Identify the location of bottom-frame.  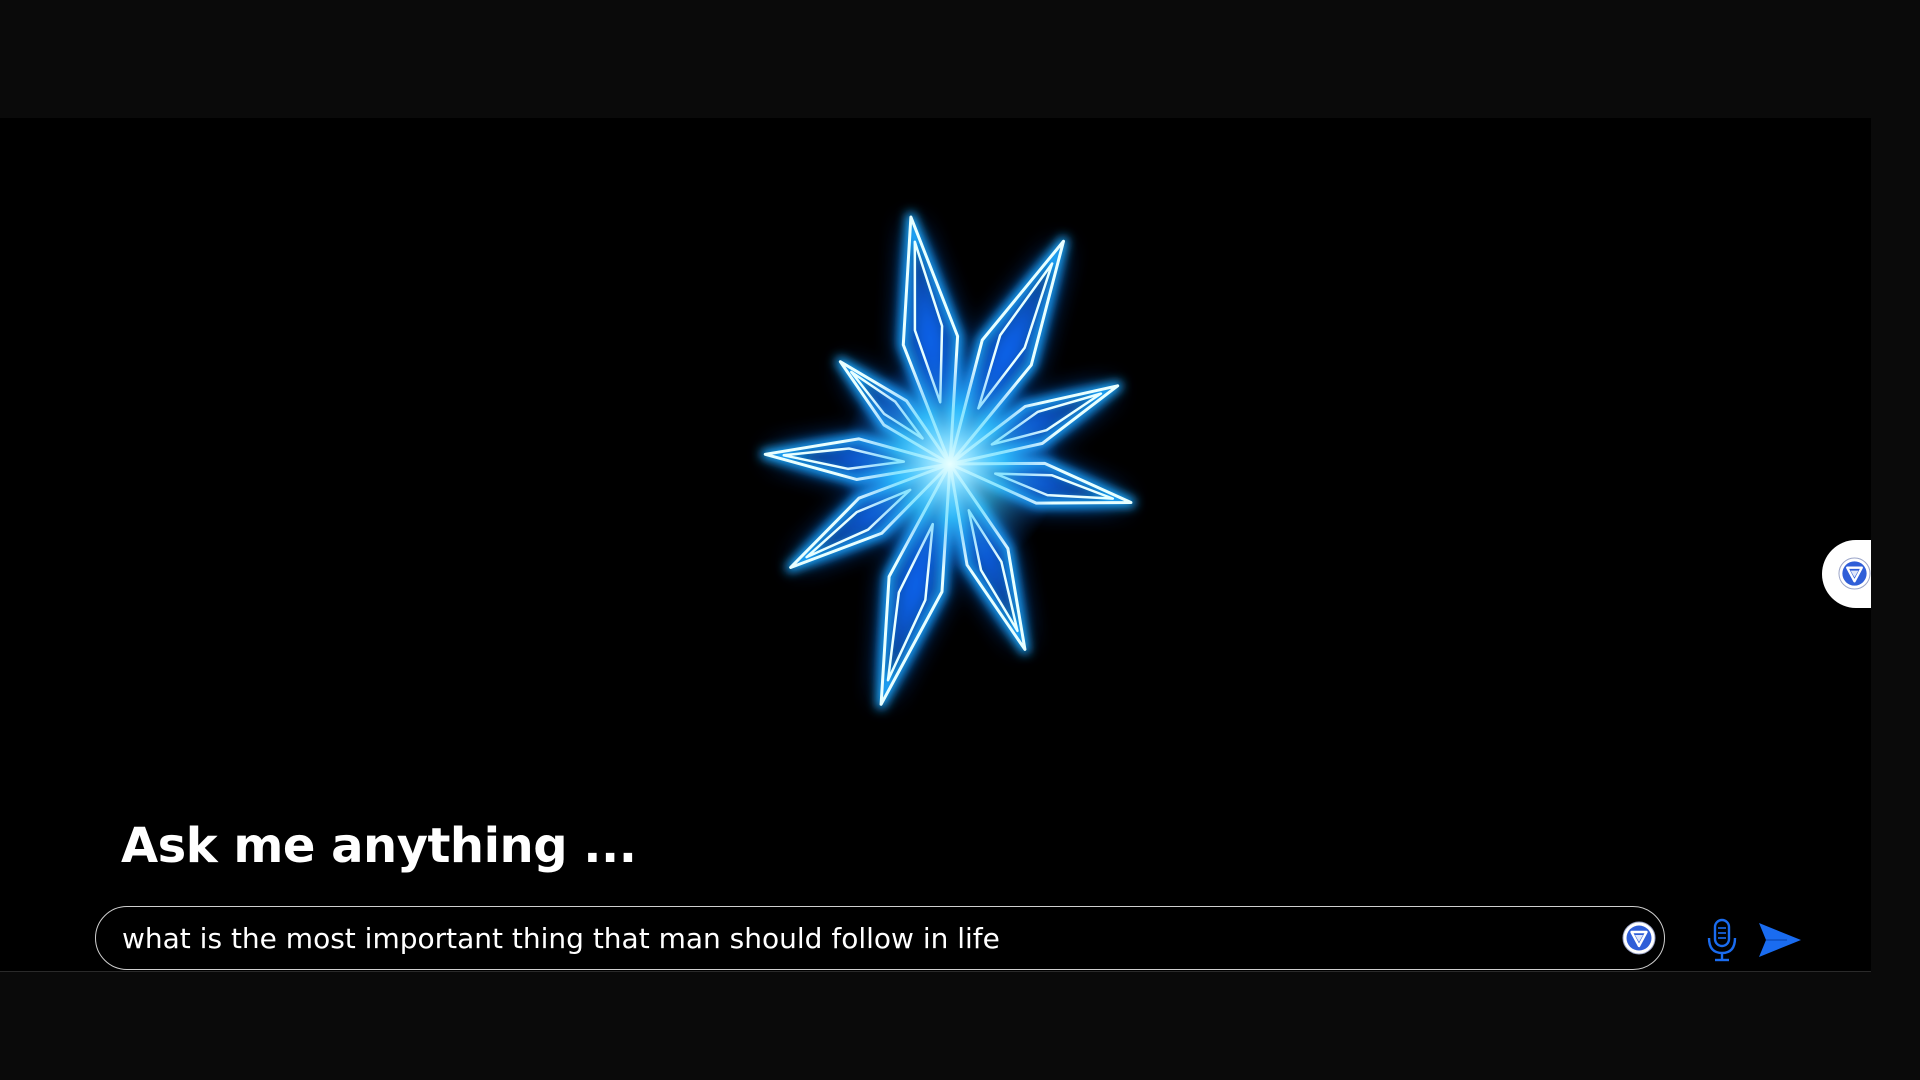
(960, 1025).